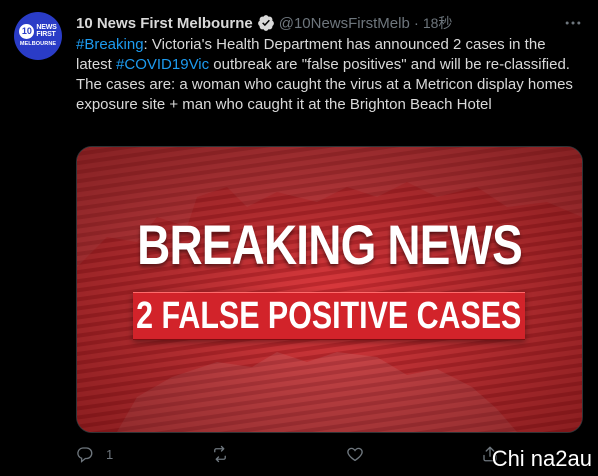 This screenshot has height=476, width=598. I want to click on verified-badge-icon, so click(265, 23).